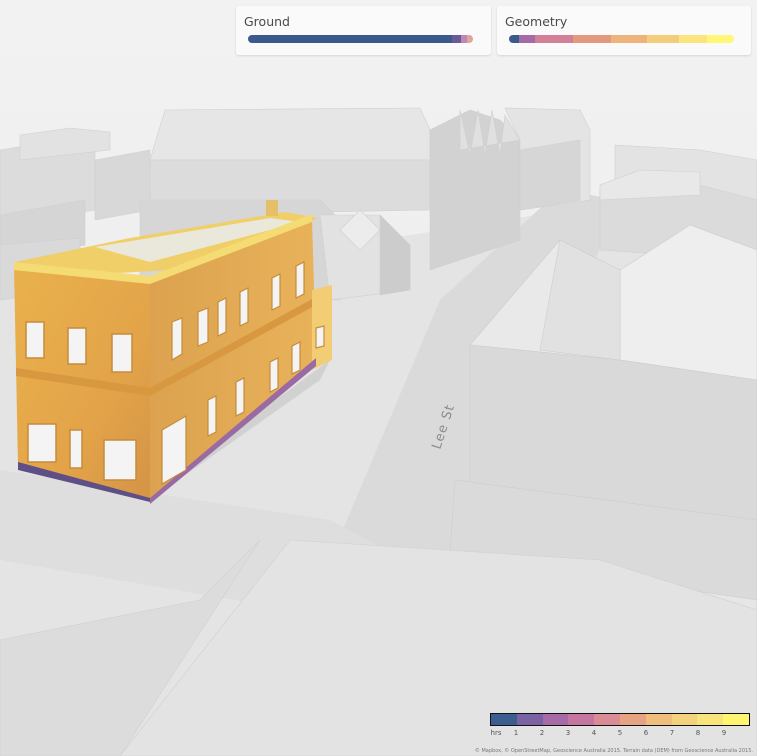 The height and width of the screenshot is (756, 757). What do you see at coordinates (594, 733) in the screenshot?
I see `legend-tick: 4` at bounding box center [594, 733].